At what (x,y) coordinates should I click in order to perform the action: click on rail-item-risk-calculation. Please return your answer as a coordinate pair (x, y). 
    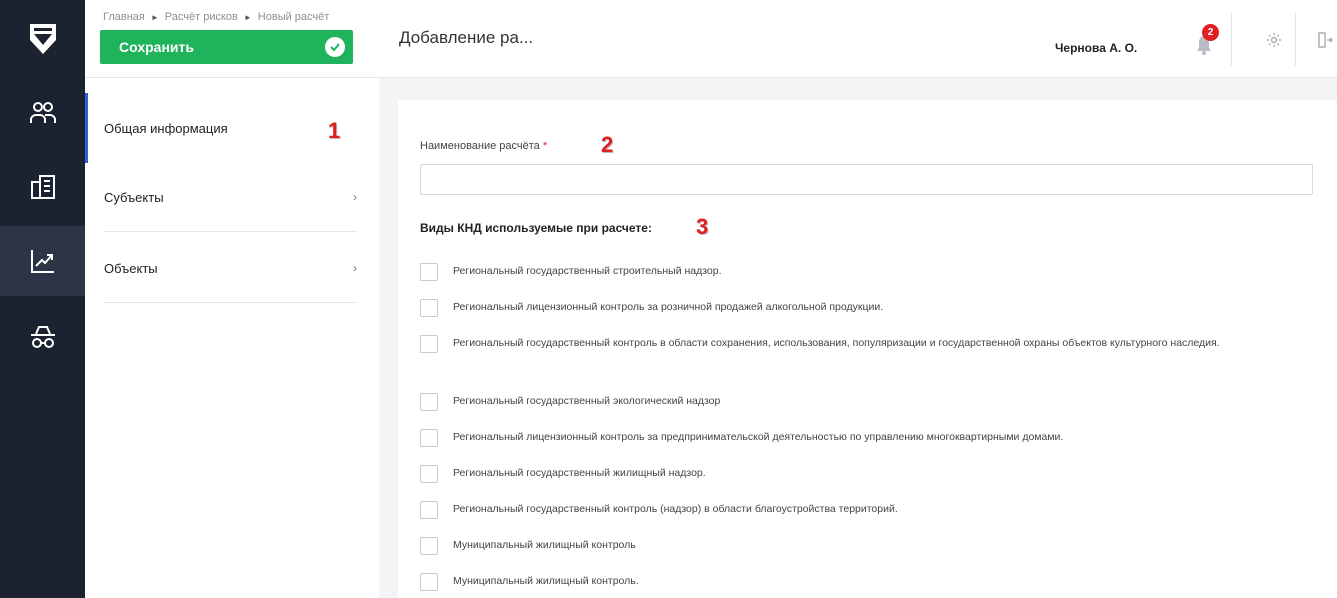
    Looking at the image, I should click on (42, 261).